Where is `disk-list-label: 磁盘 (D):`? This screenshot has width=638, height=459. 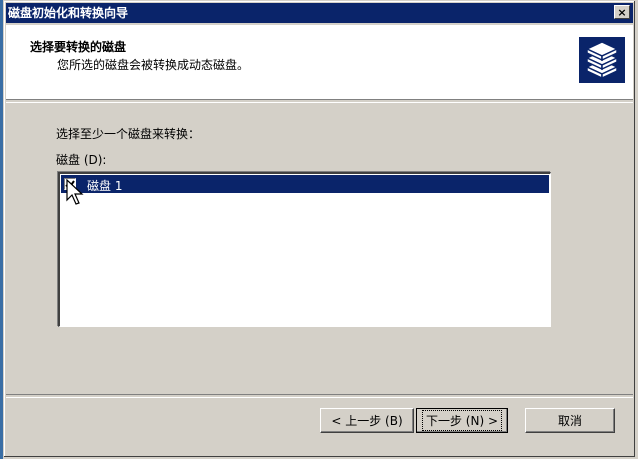 disk-list-label: 磁盘 (D): is located at coordinates (81, 160).